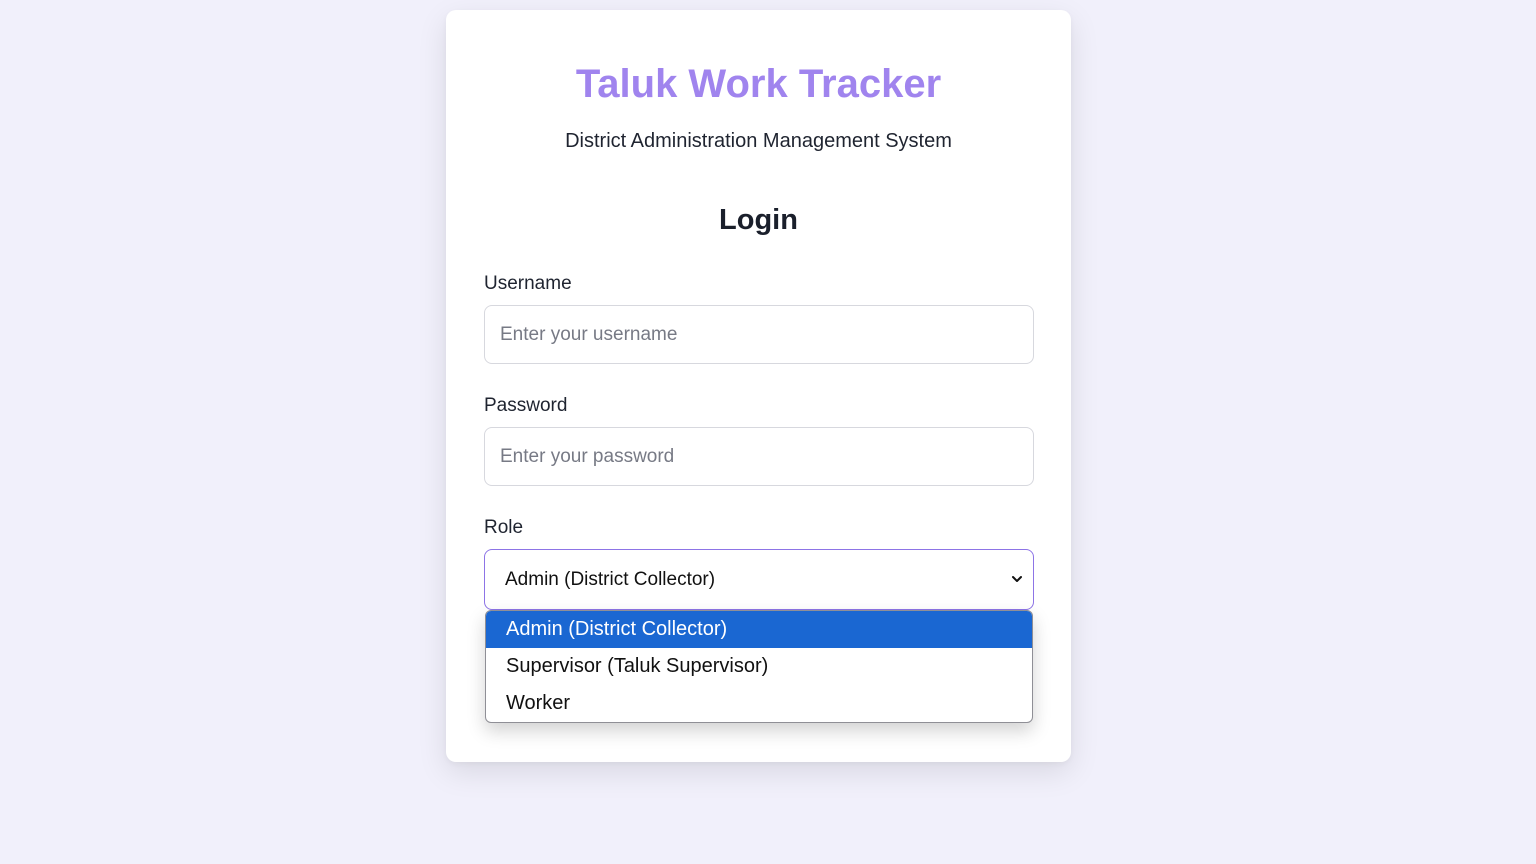 The width and height of the screenshot is (1536, 864). What do you see at coordinates (759, 703) in the screenshot?
I see `role-option-worker: Worker` at bounding box center [759, 703].